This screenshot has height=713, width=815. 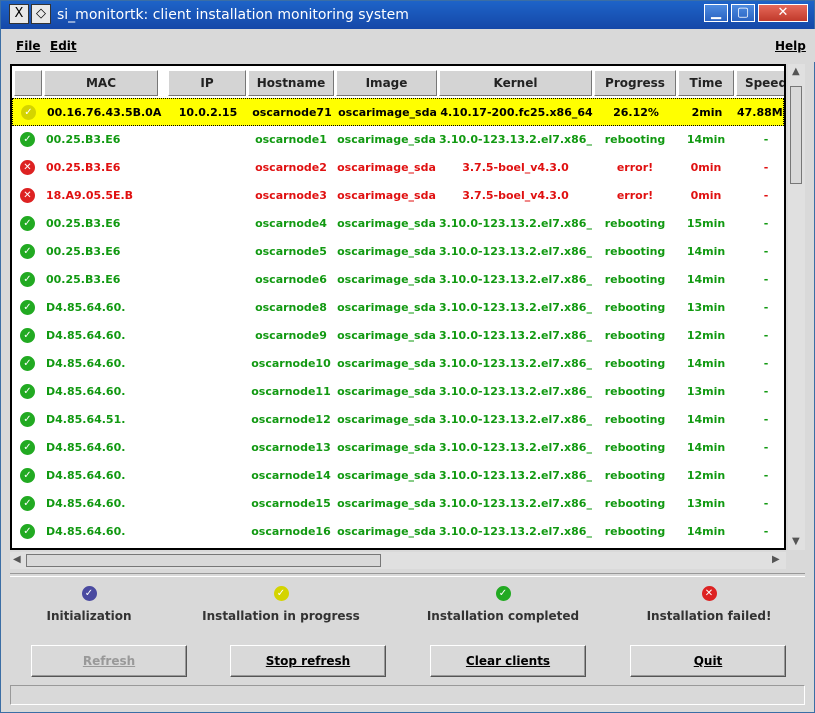 What do you see at coordinates (796, 135) in the screenshot?
I see `vertical-scroll-thumb` at bounding box center [796, 135].